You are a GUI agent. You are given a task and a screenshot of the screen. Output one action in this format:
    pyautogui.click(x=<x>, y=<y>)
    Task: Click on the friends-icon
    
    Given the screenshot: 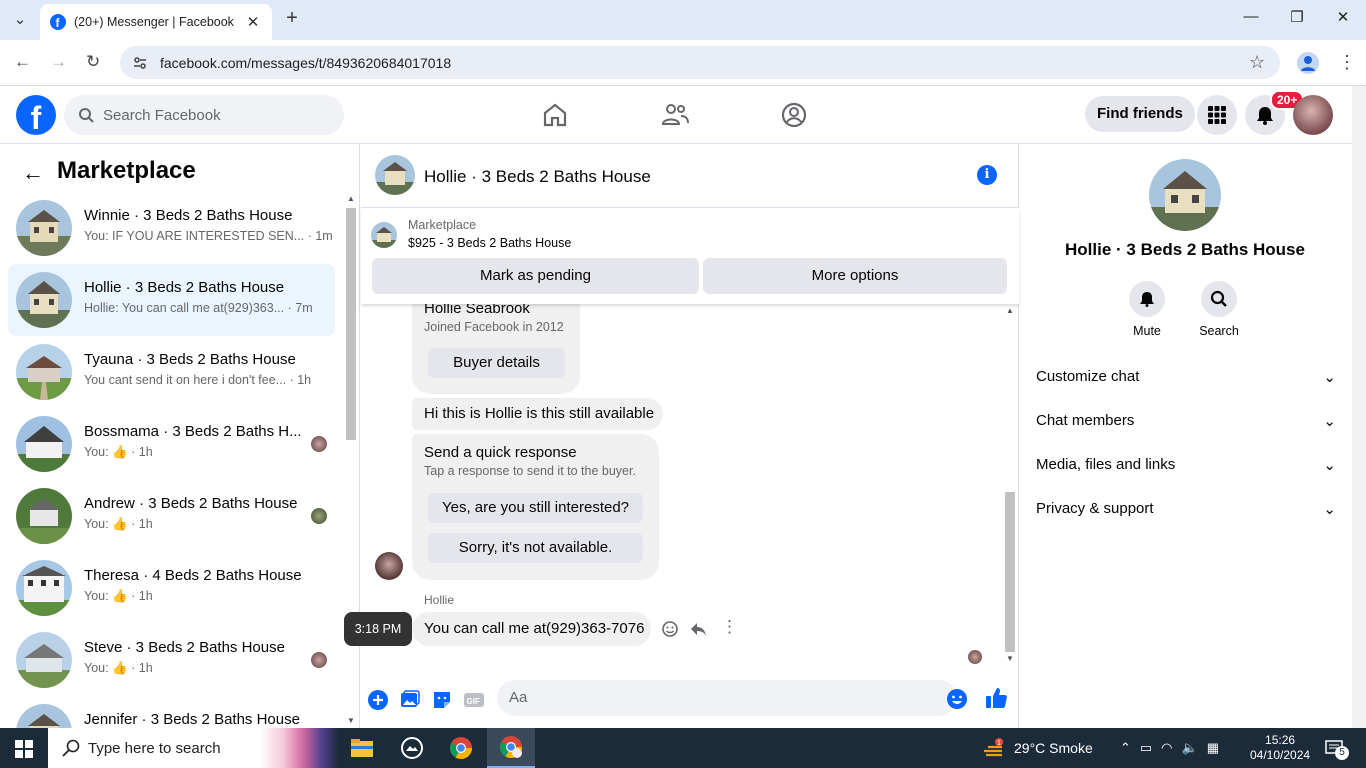 What is the action you would take?
    pyautogui.click(x=675, y=115)
    